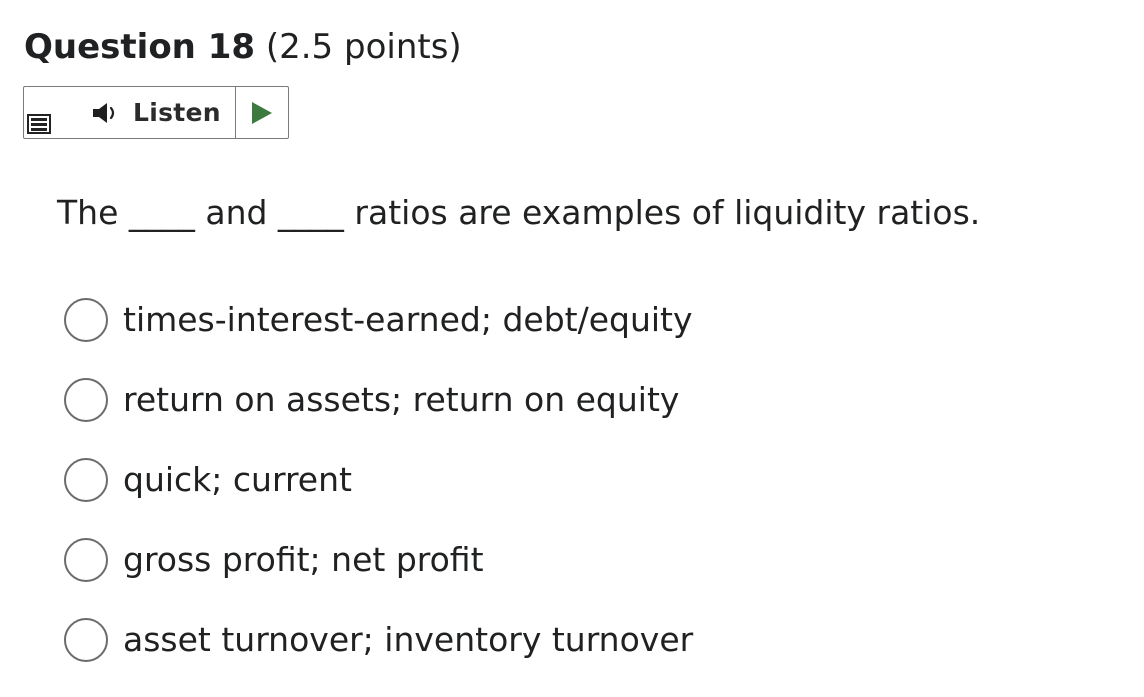 The height and width of the screenshot is (697, 1144). I want to click on answer-option: gross profit; net profit, so click(378, 560).